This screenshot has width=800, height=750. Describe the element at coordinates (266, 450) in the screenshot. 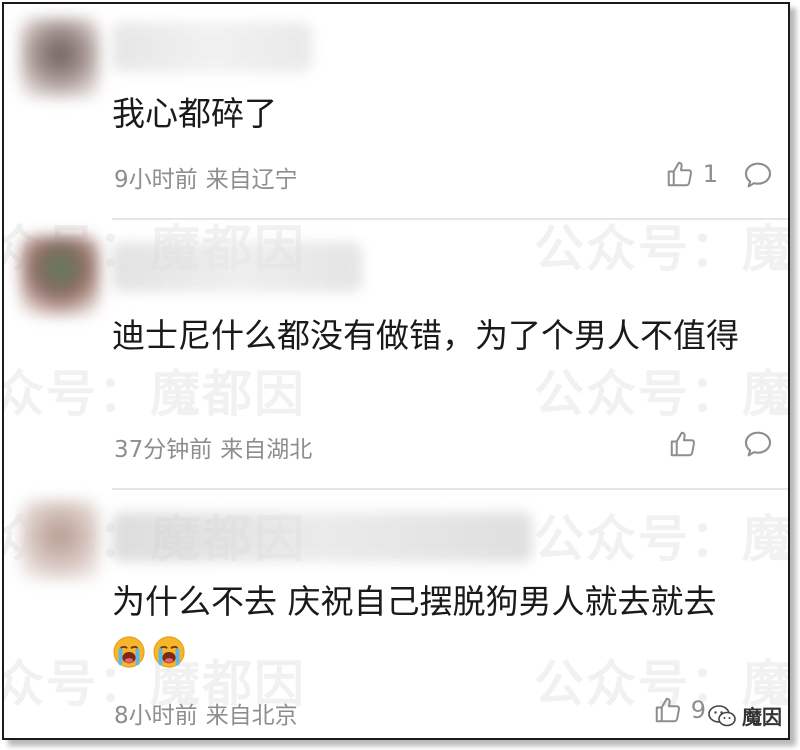

I see `comment-location: 来自湖北` at that location.